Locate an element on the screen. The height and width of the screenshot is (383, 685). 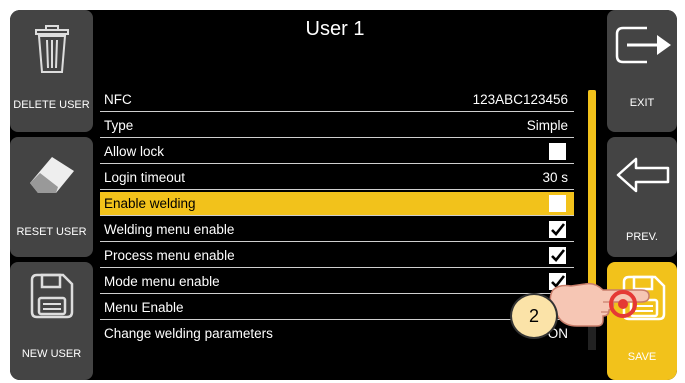
new-user-label: NEW USER is located at coordinates (51, 354).